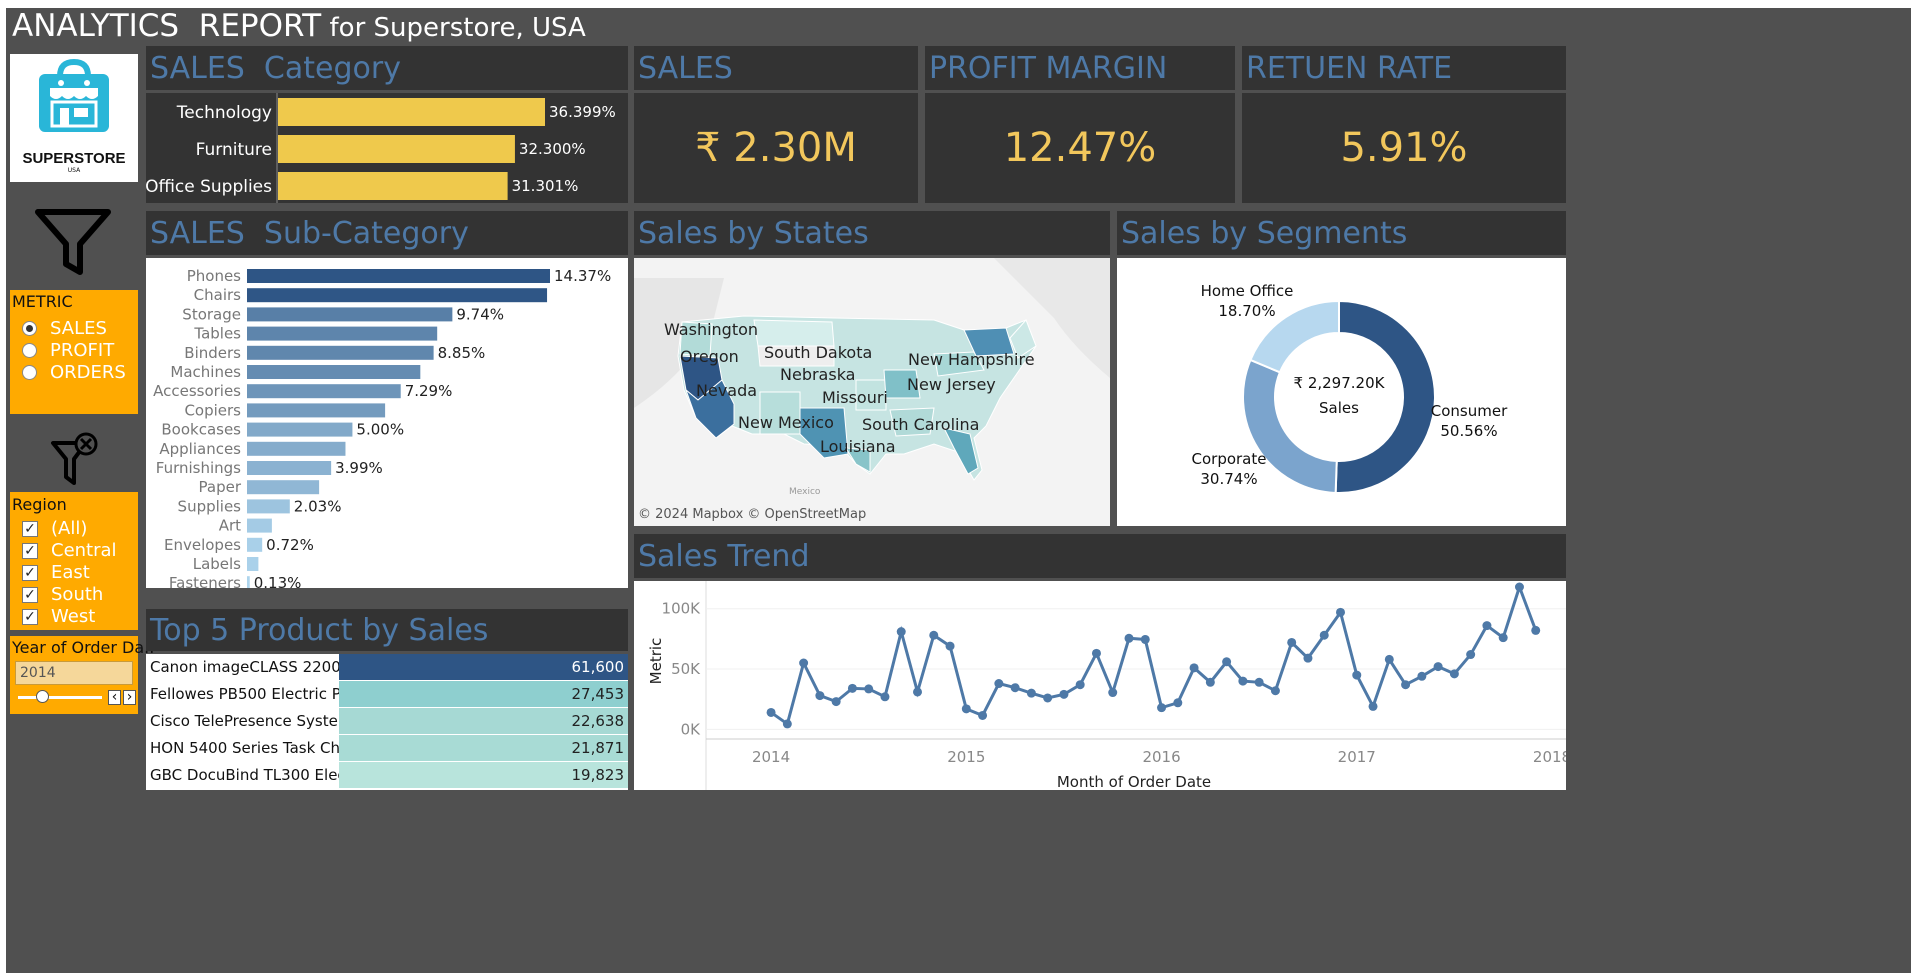  What do you see at coordinates (74, 673) in the screenshot?
I see `year-input: 2014` at bounding box center [74, 673].